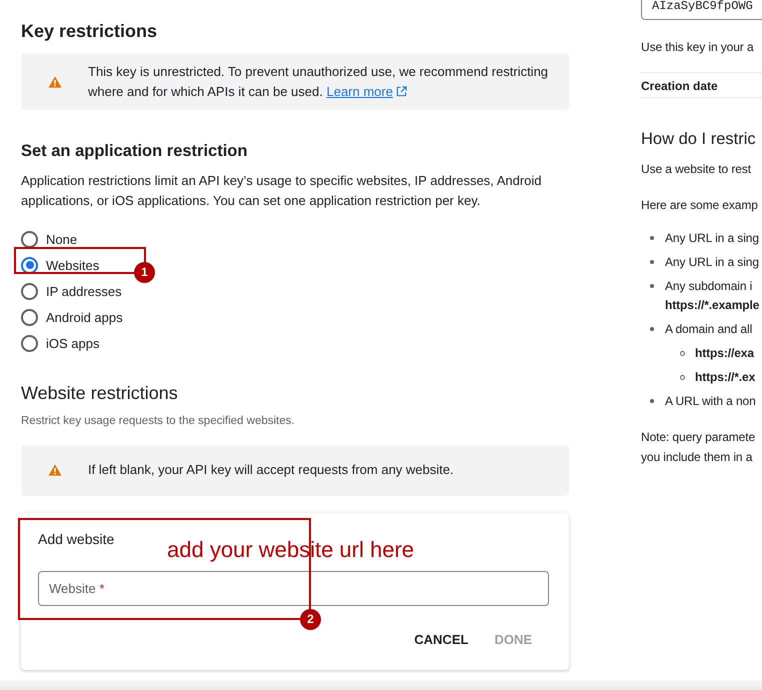  Describe the element at coordinates (698, 47) in the screenshot. I see `key-hint-text: Use this key in your a` at that location.